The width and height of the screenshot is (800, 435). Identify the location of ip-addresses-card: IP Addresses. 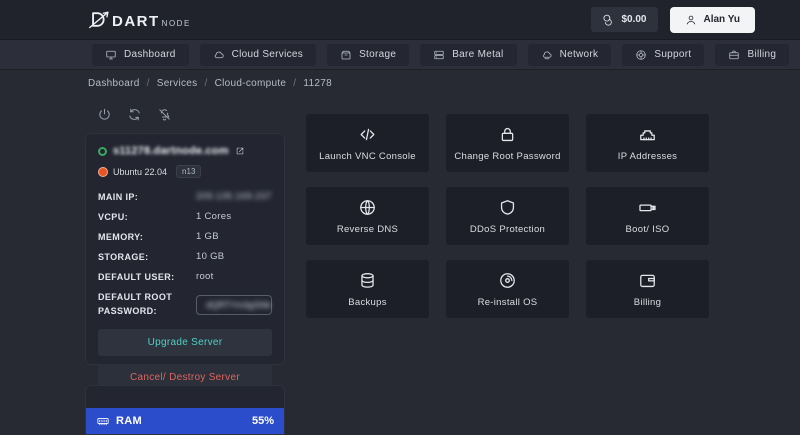
(647, 143).